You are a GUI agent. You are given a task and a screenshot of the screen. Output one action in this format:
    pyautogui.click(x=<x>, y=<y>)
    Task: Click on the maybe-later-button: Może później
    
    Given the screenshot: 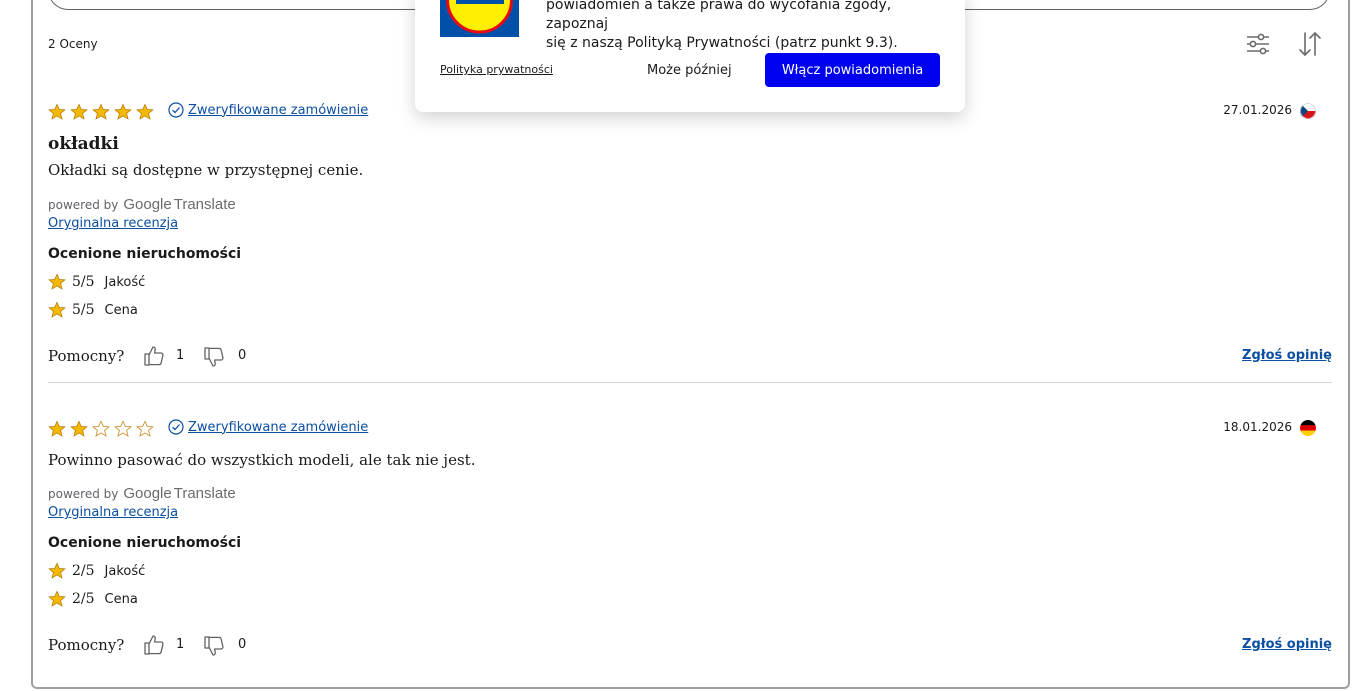 What is the action you would take?
    pyautogui.click(x=689, y=70)
    